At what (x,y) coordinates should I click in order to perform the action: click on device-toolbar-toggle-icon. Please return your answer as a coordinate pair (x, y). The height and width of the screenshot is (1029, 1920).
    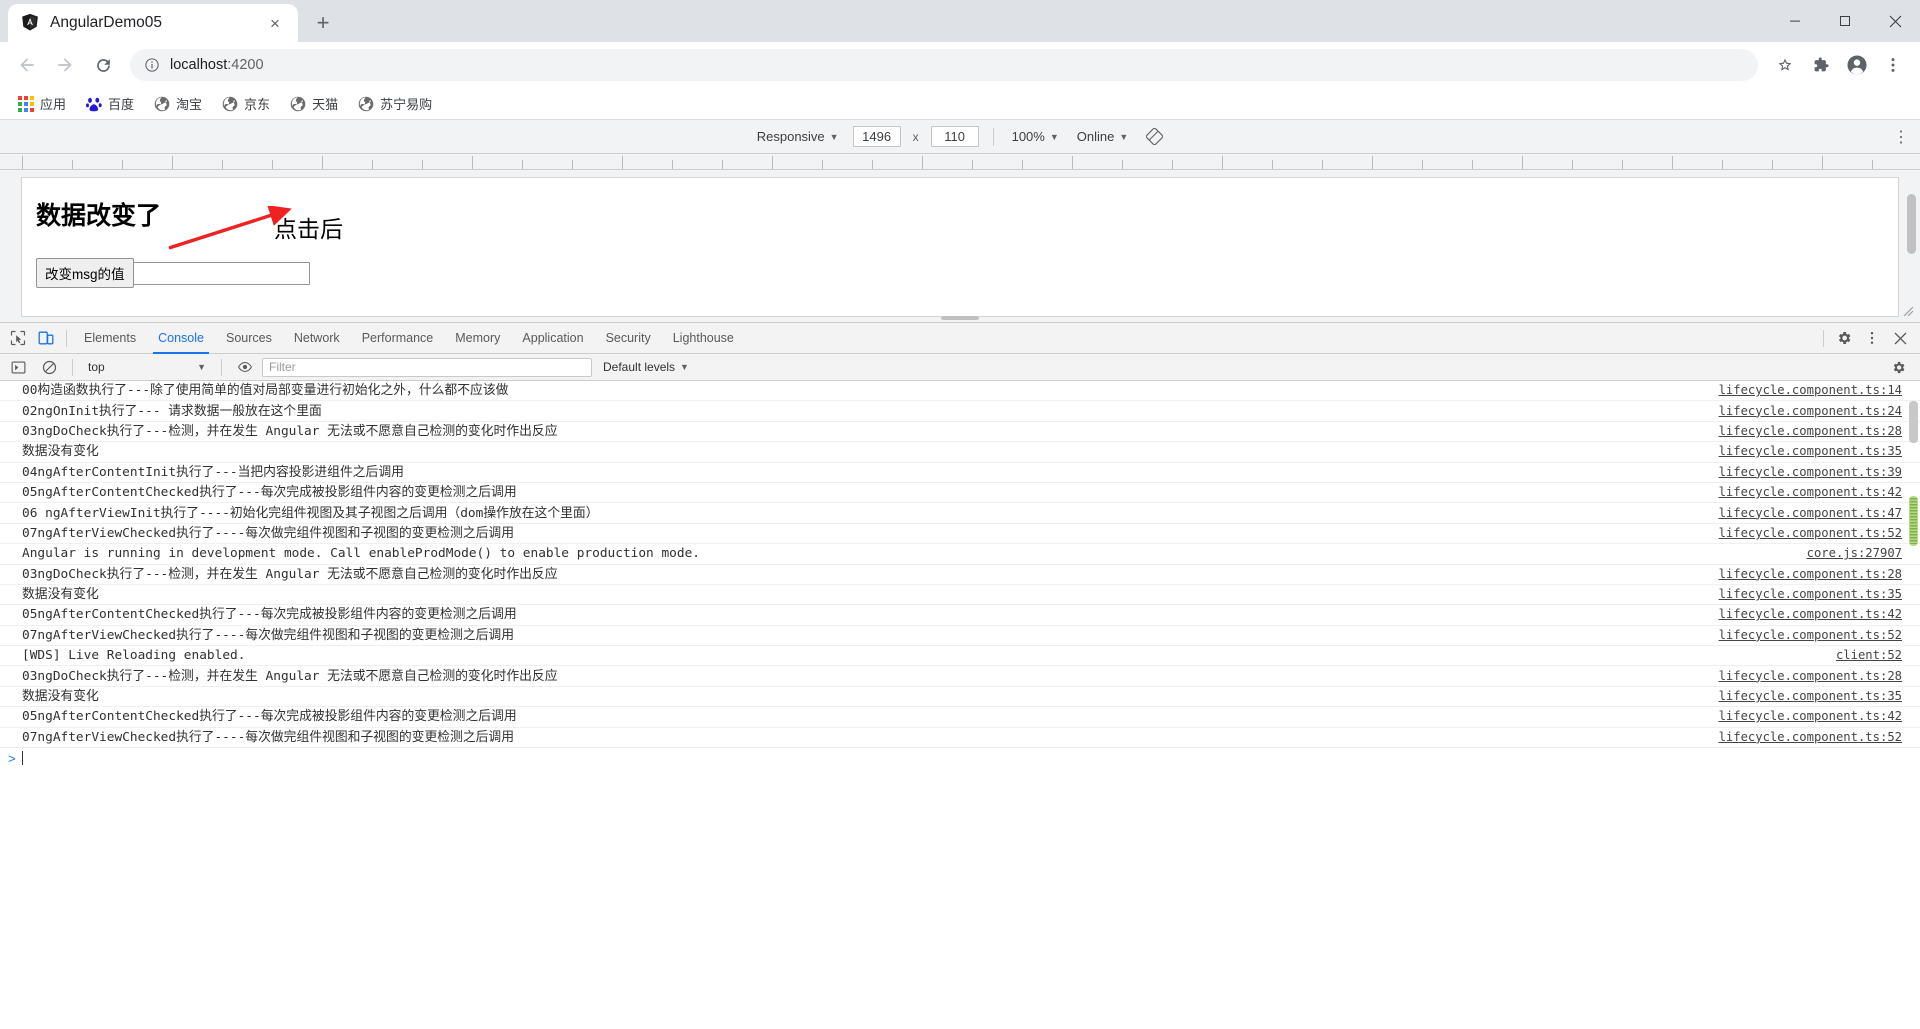
    Looking at the image, I should click on (46, 338).